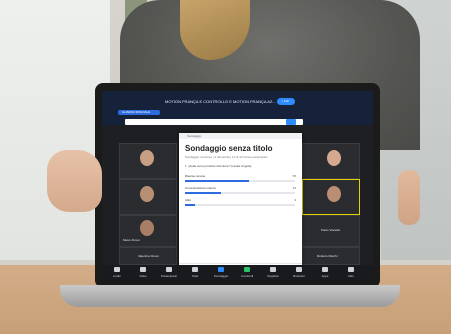 The height and width of the screenshot is (334, 451). I want to click on toolbar-audio: Audio, so click(117, 273).